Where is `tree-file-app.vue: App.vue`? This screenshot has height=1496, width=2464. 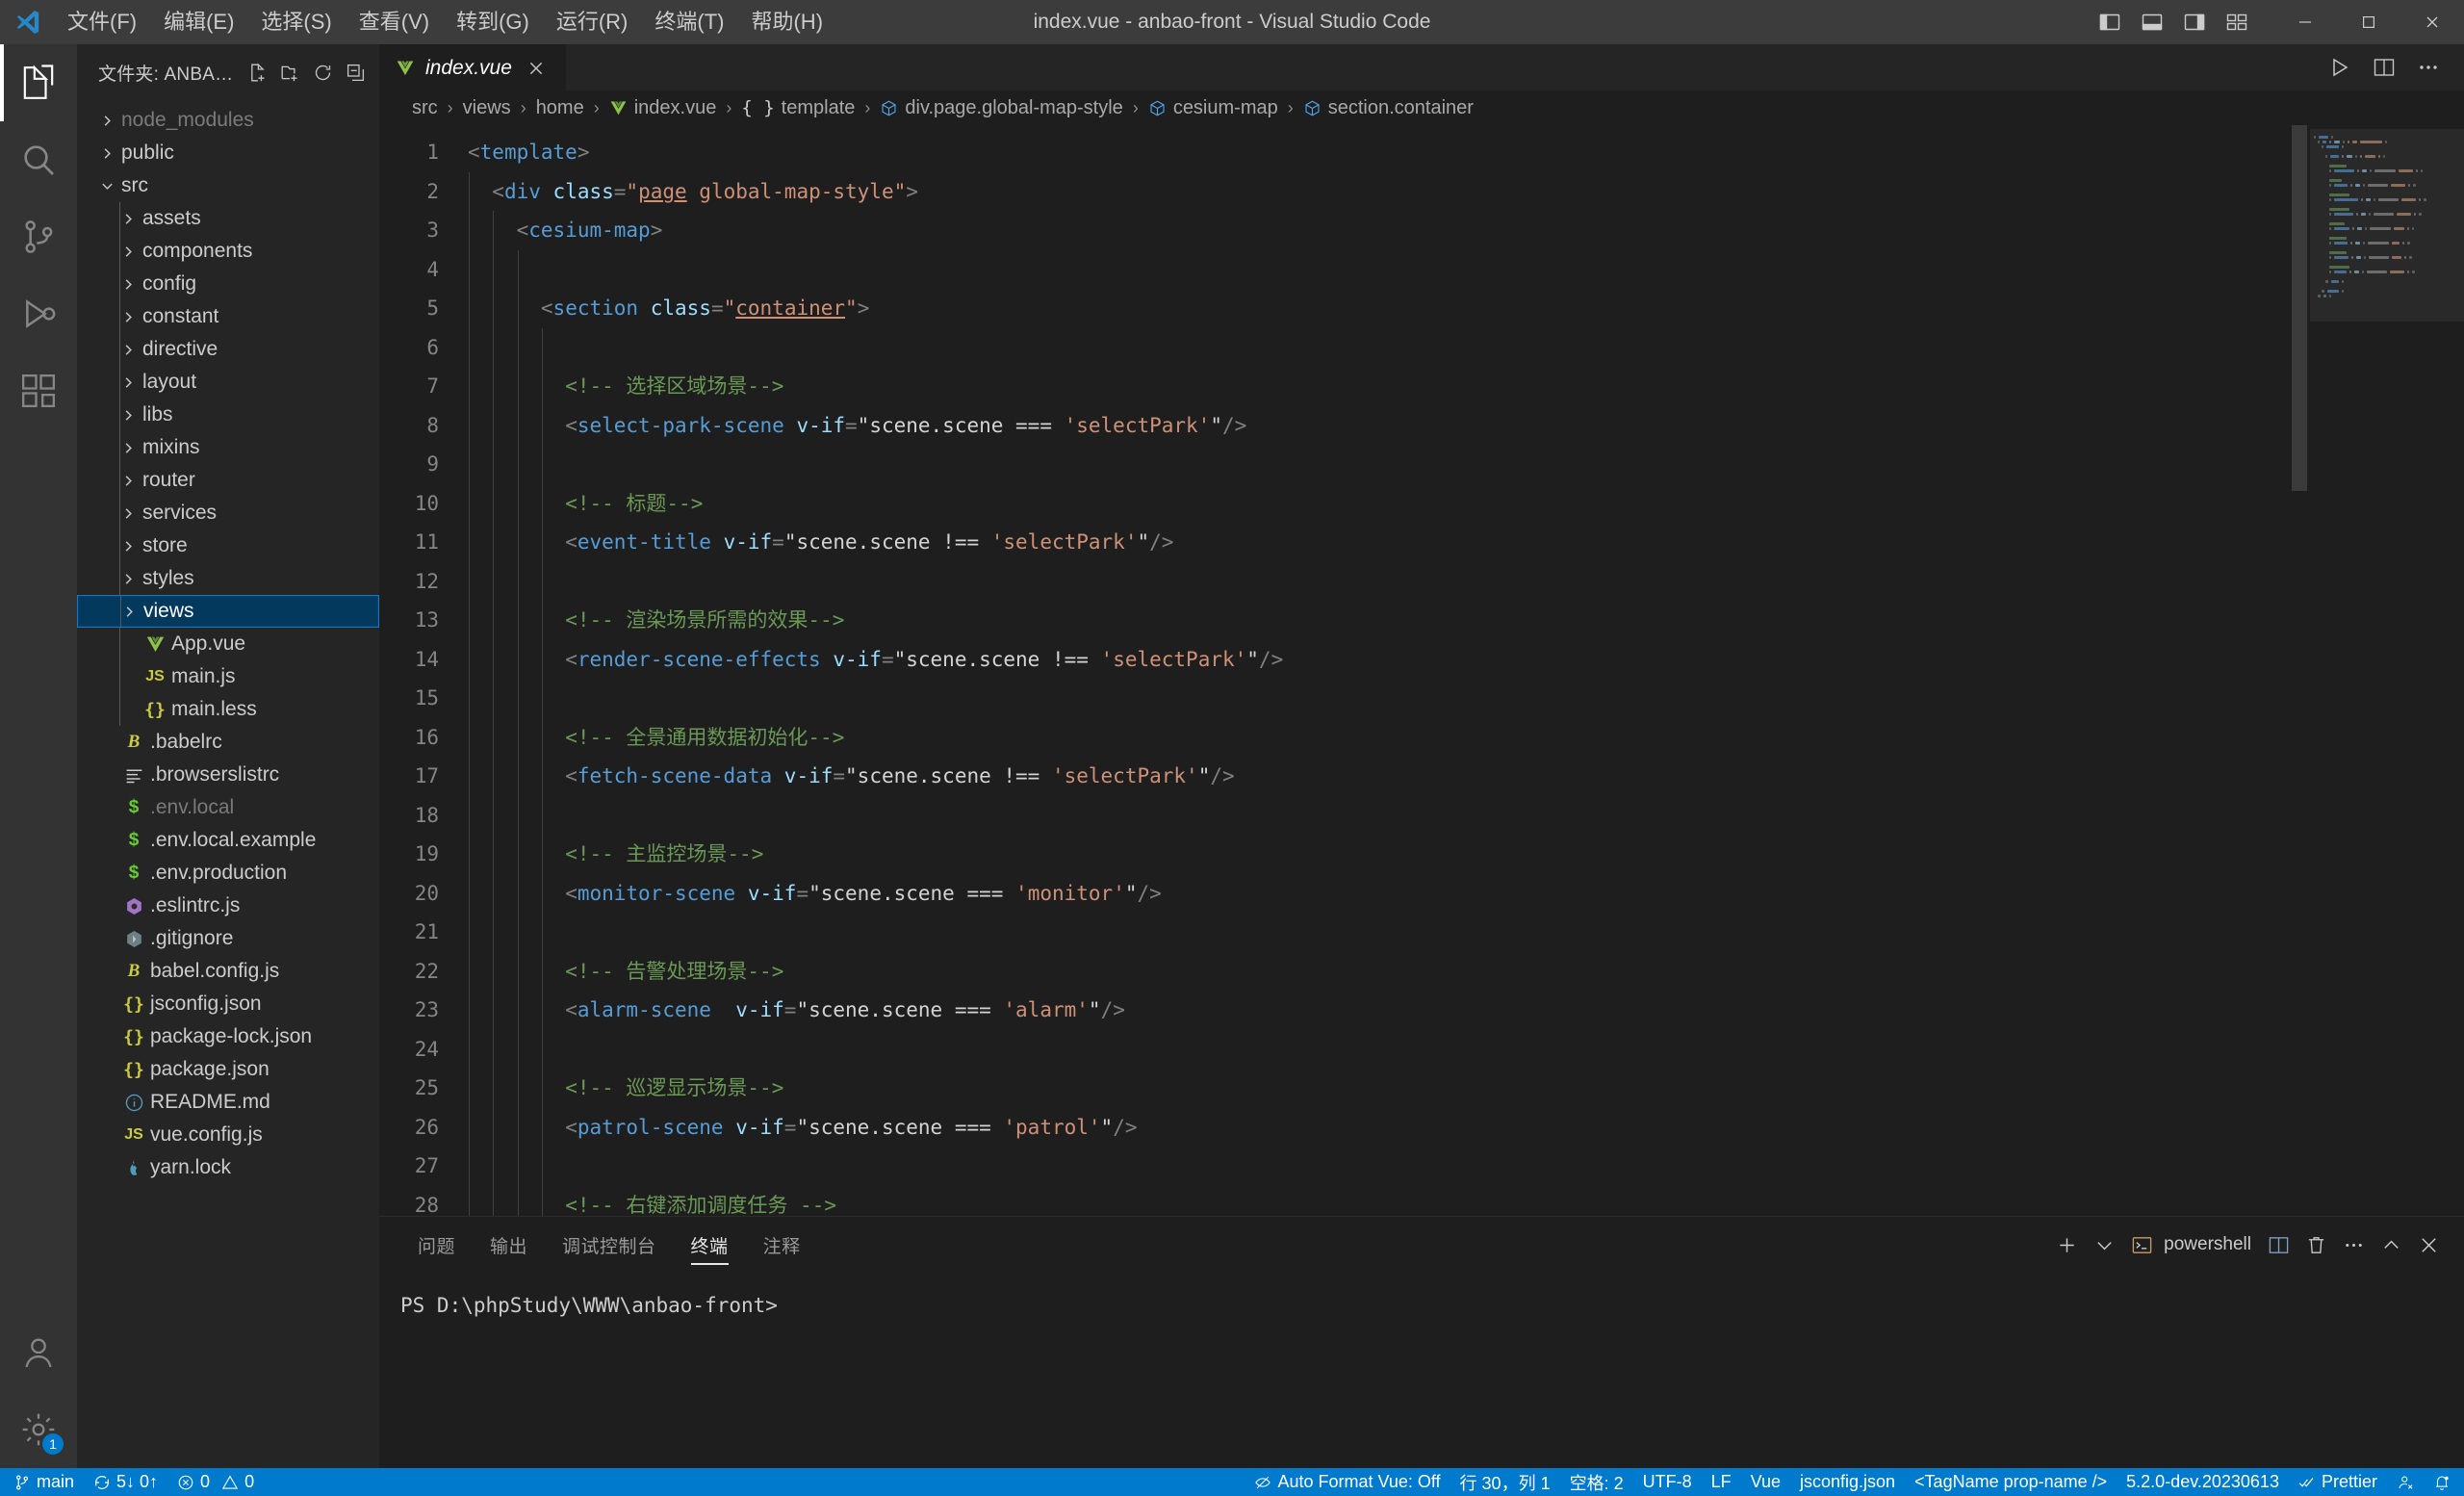
tree-file-app.vue: App.vue is located at coordinates (228, 644).